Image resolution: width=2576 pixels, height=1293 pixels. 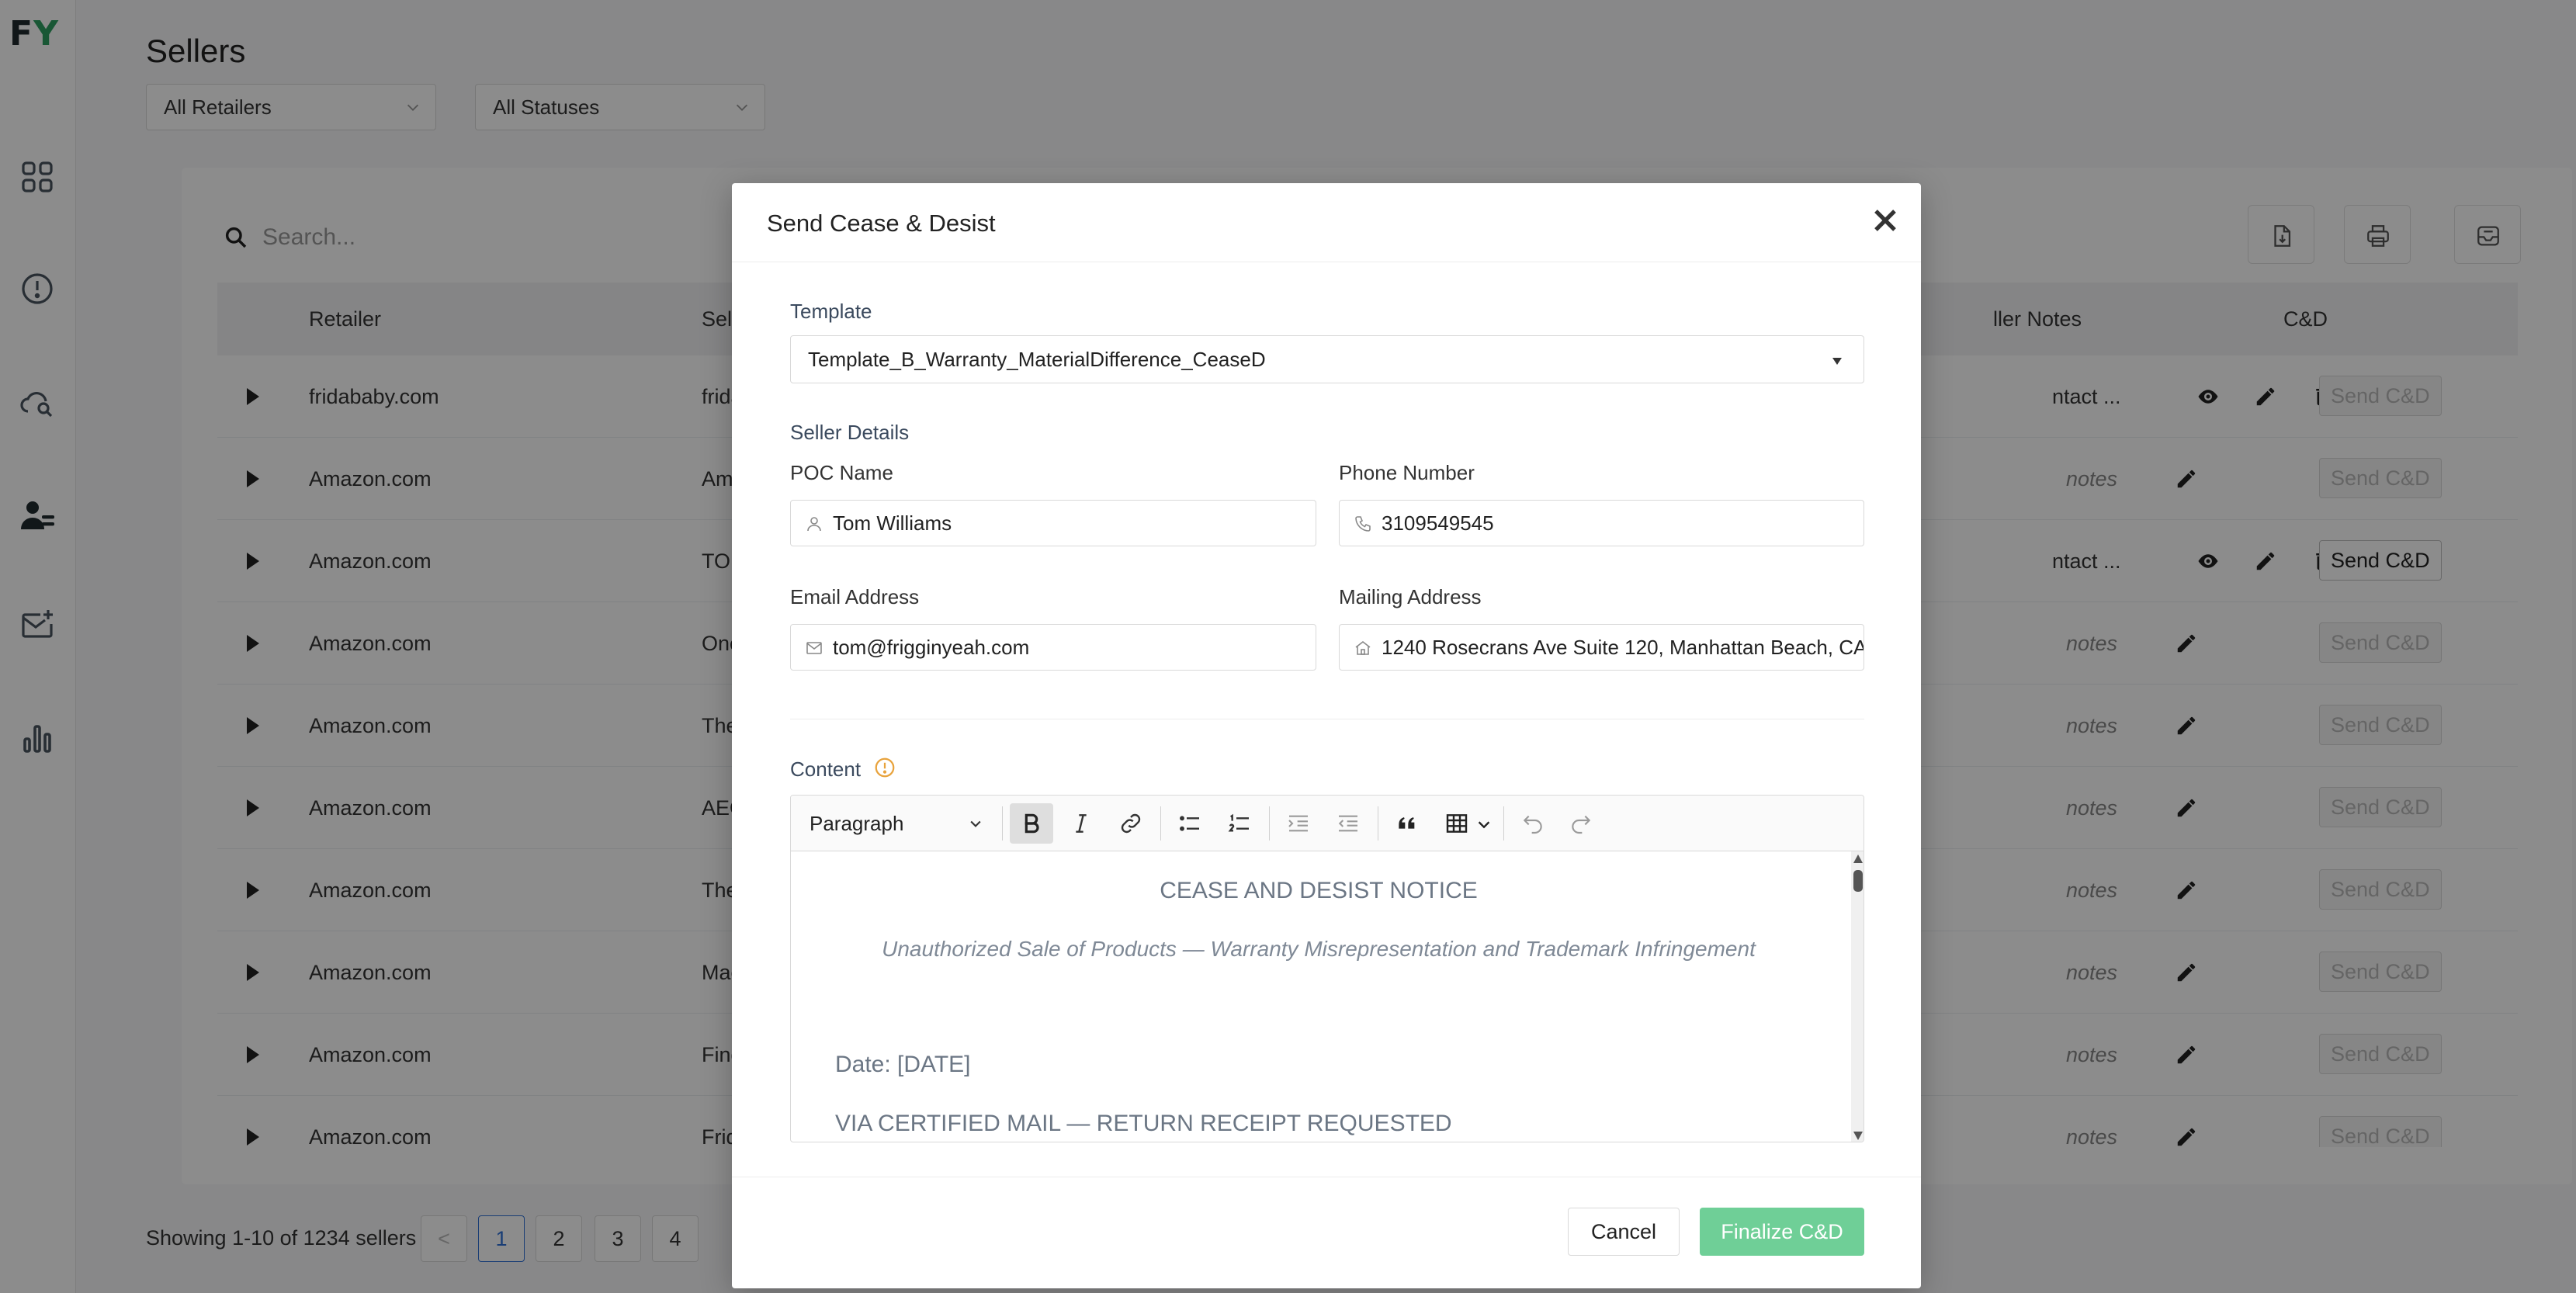 I want to click on outdent-icon, so click(x=1348, y=823).